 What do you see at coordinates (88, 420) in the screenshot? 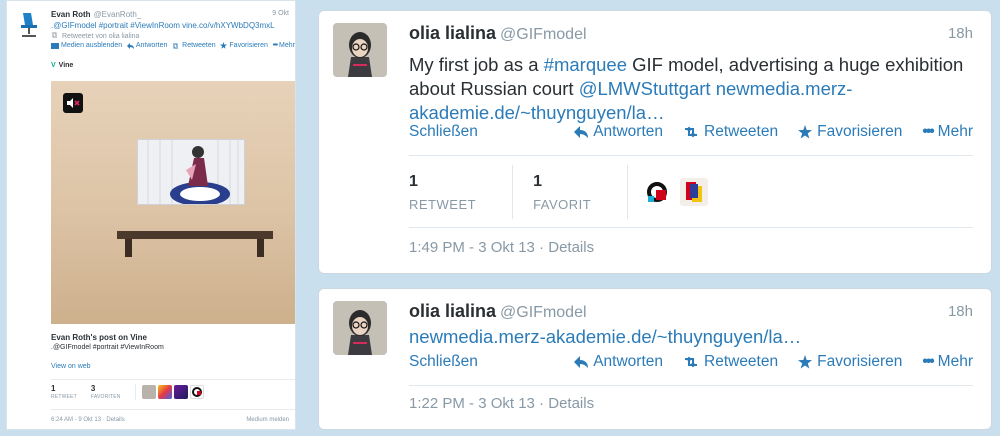
I see `tweet-timestamp: 6:24 AM - 9 Okt 13 · Details` at bounding box center [88, 420].